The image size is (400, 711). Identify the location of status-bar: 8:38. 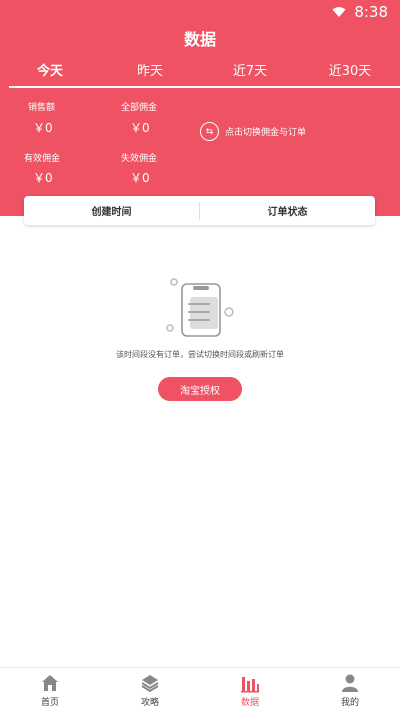
(360, 12).